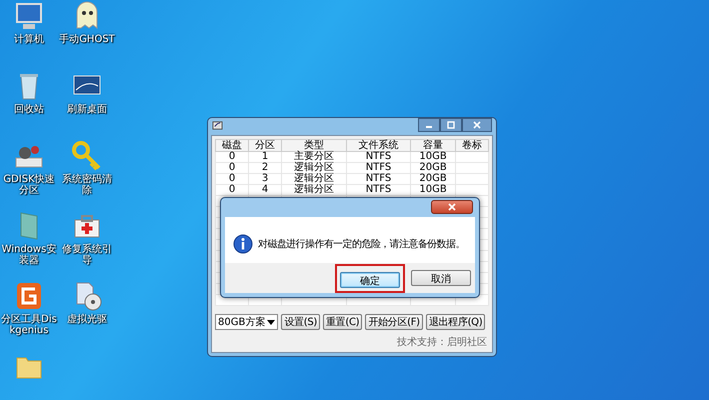 The height and width of the screenshot is (400, 709). What do you see at coordinates (361, 244) in the screenshot?
I see `dialog-message: 对磁盘进行操作有一定的危险，请注意备份数据。` at bounding box center [361, 244].